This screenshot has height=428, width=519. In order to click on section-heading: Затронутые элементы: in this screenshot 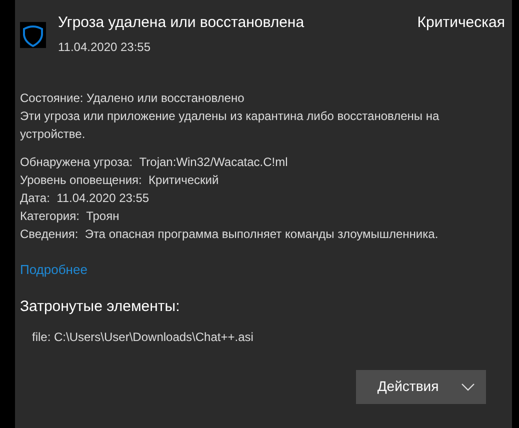, I will do `click(100, 307)`.